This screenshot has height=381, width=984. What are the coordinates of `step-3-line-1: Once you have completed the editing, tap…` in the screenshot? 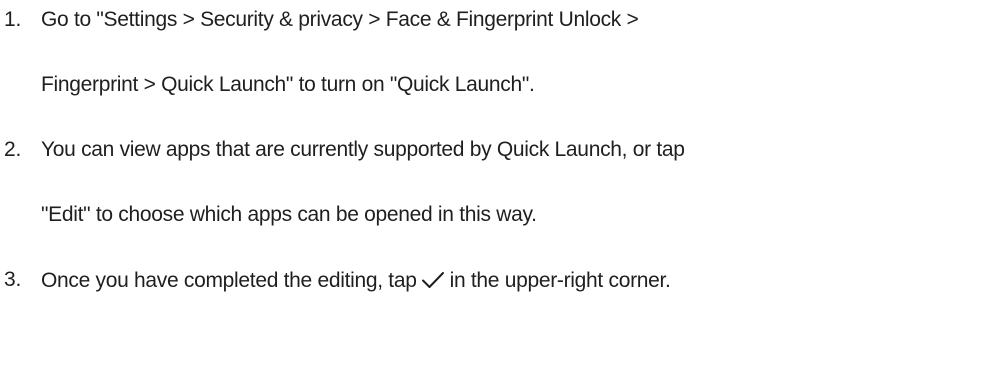 It's located at (356, 280).